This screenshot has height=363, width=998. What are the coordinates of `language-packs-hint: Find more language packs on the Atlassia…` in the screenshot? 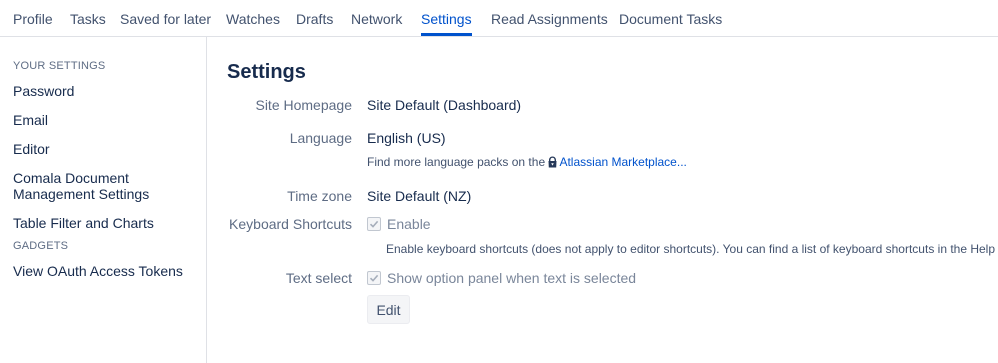 It's located at (527, 162).